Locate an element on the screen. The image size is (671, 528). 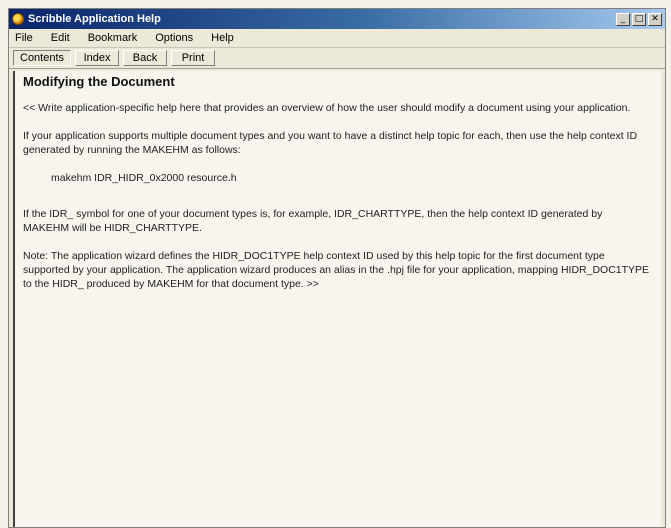
maximize-icon: □ is located at coordinates (639, 19).